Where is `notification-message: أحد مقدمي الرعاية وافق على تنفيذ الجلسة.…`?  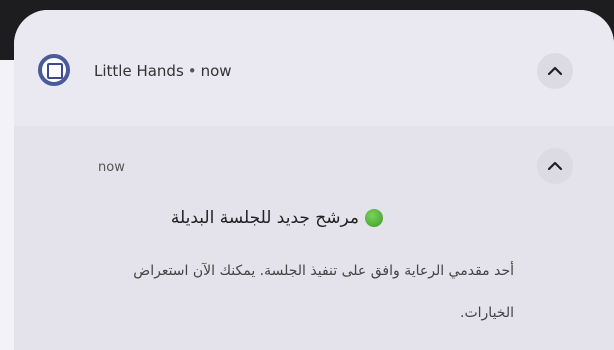
notification-message: أحد مقدمي الرعاية وافق على تنفيذ الجلسة.… is located at coordinates (323, 292).